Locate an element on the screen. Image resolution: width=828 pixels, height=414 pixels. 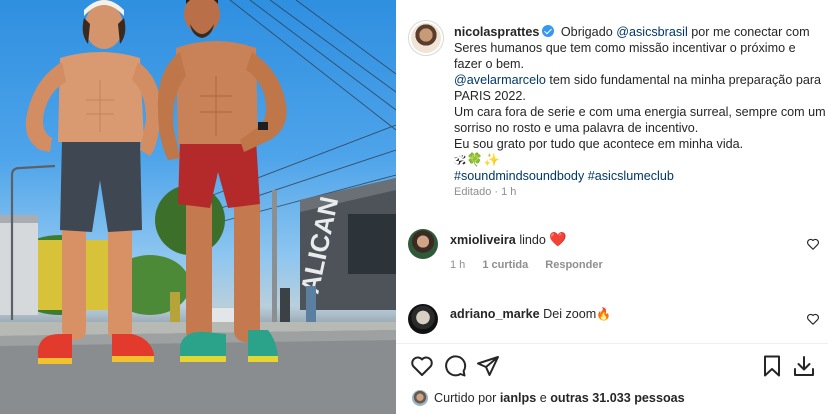
comment-text: Dei zoom is located at coordinates (570, 314).